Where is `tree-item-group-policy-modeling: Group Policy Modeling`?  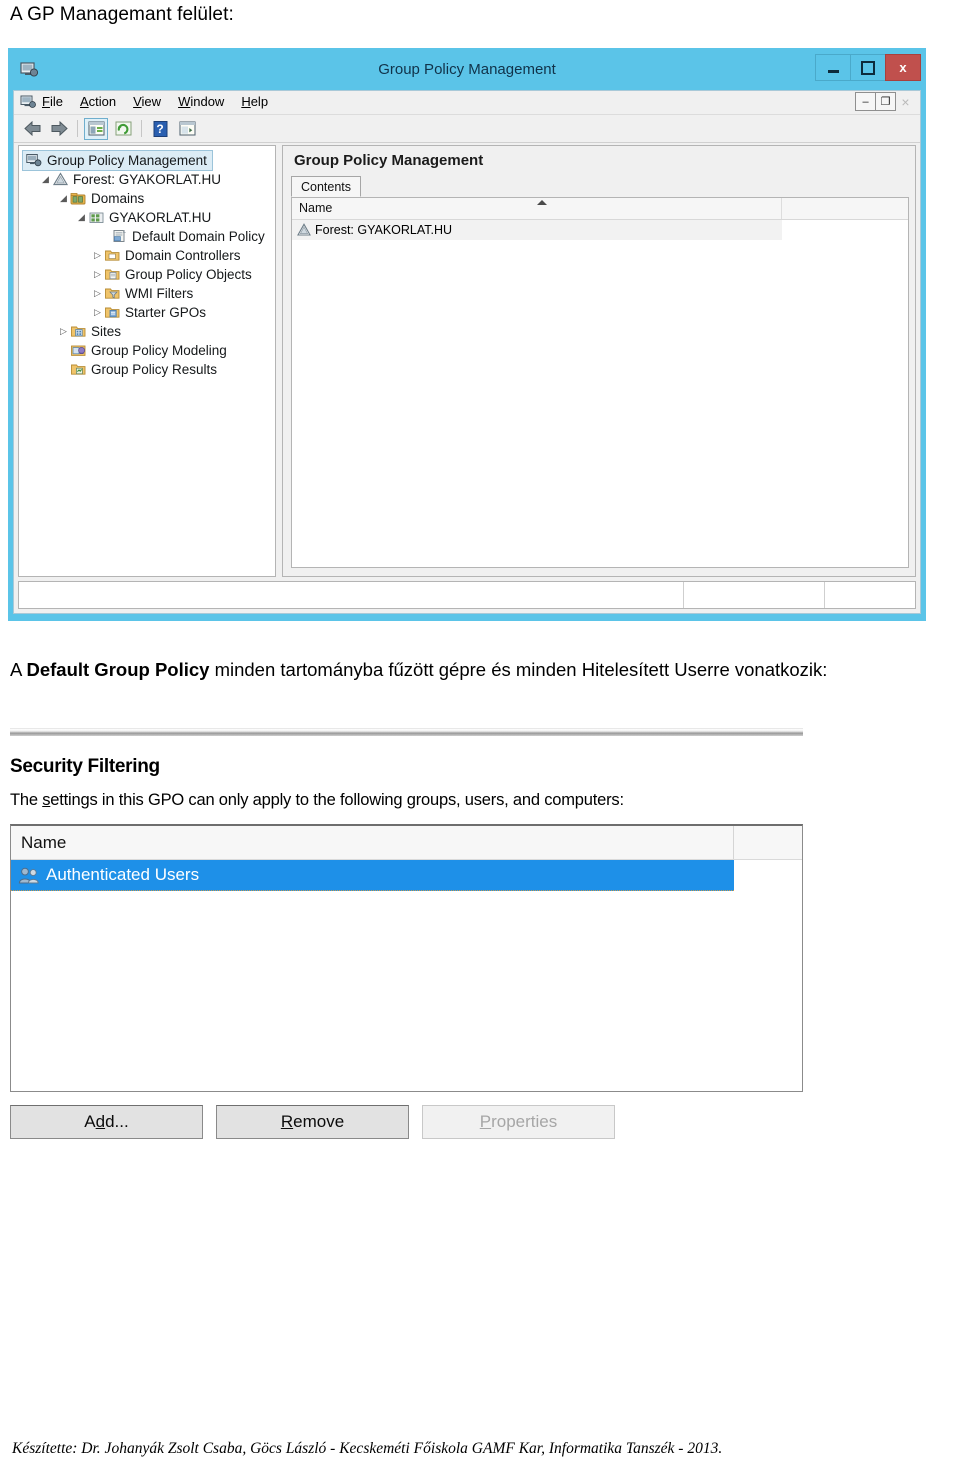
tree-item-group-policy-modeling: Group Policy Modeling is located at coordinates (147, 350).